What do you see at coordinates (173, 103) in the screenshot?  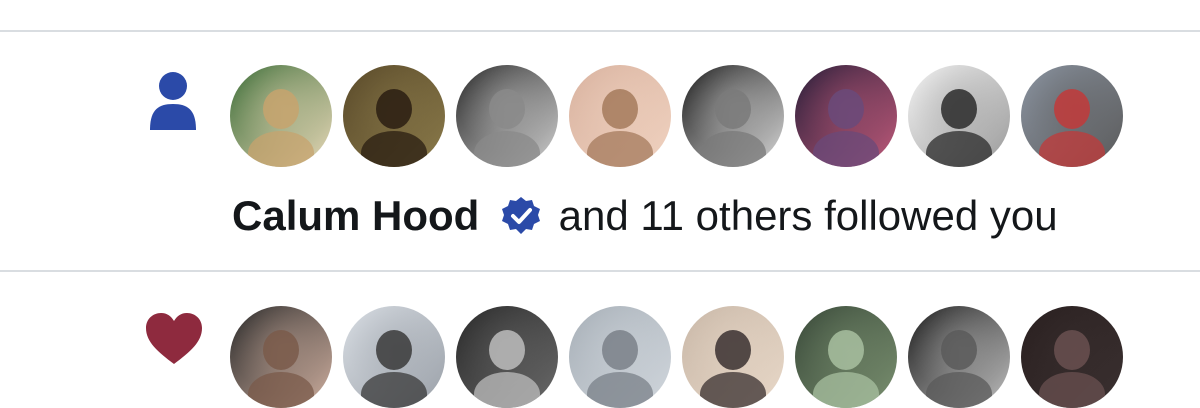 I see `person-icon` at bounding box center [173, 103].